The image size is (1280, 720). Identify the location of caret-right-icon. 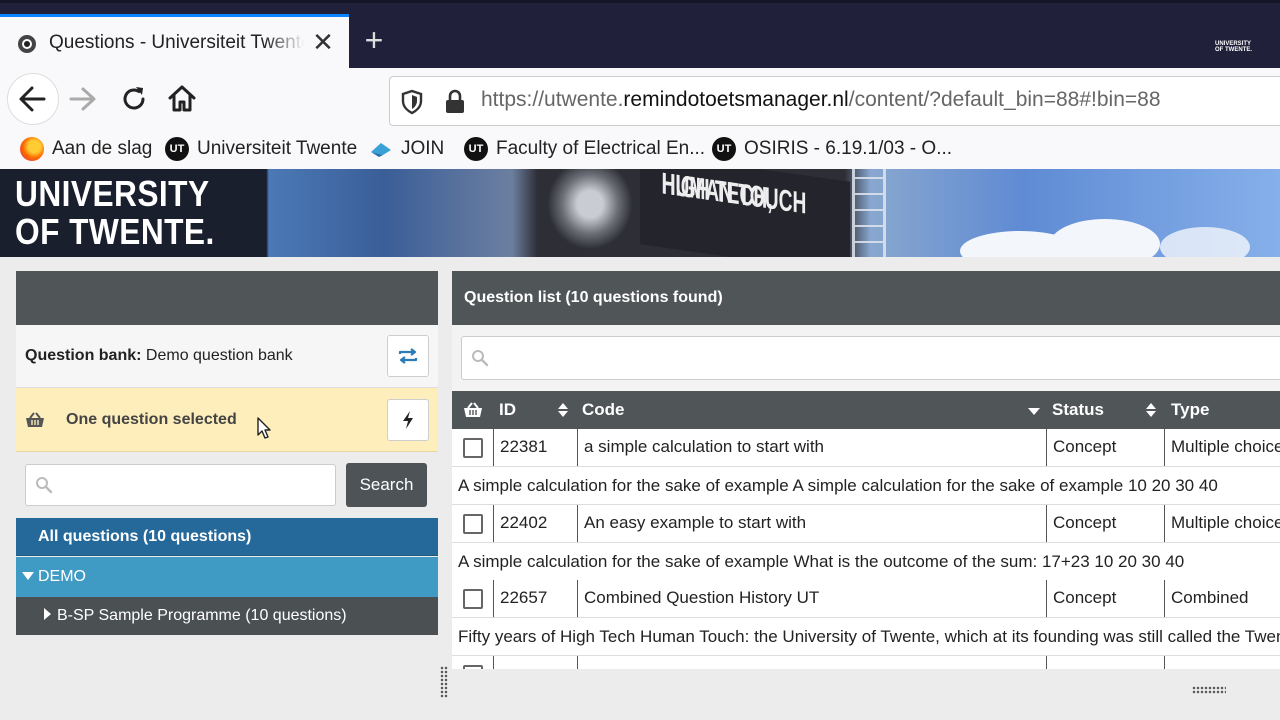
(47, 614).